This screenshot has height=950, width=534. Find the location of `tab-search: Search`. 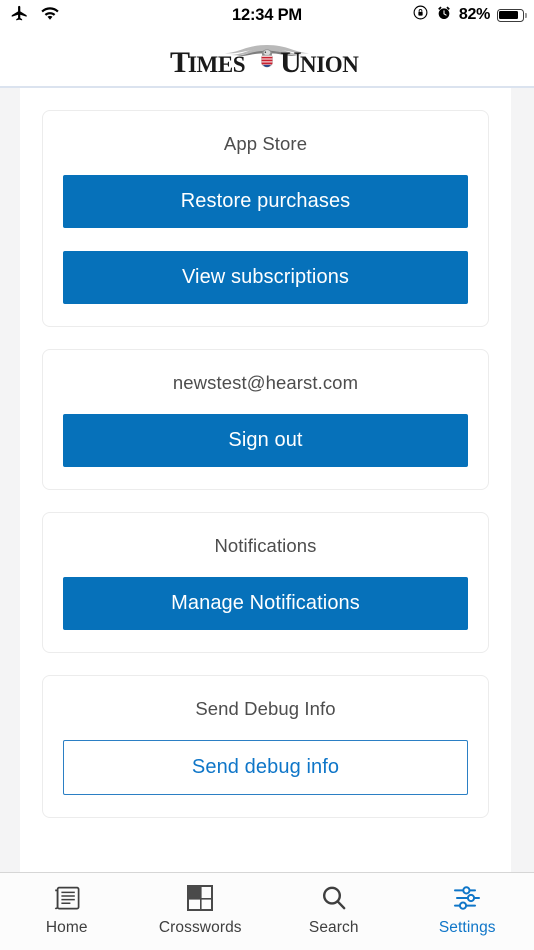

tab-search: Search is located at coordinates (334, 910).